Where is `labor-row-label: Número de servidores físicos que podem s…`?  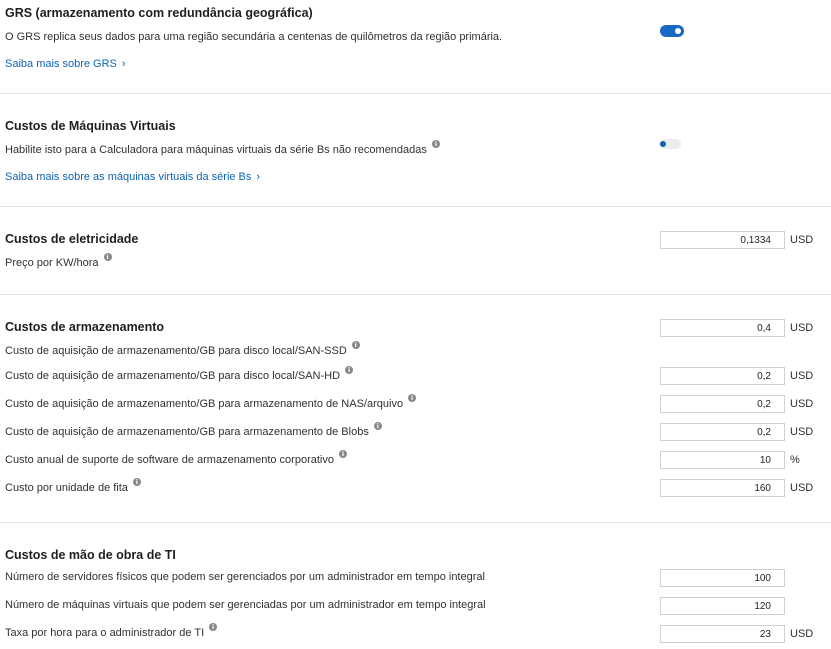
labor-row-label: Número de servidores físicos que podem s… is located at coordinates (245, 577).